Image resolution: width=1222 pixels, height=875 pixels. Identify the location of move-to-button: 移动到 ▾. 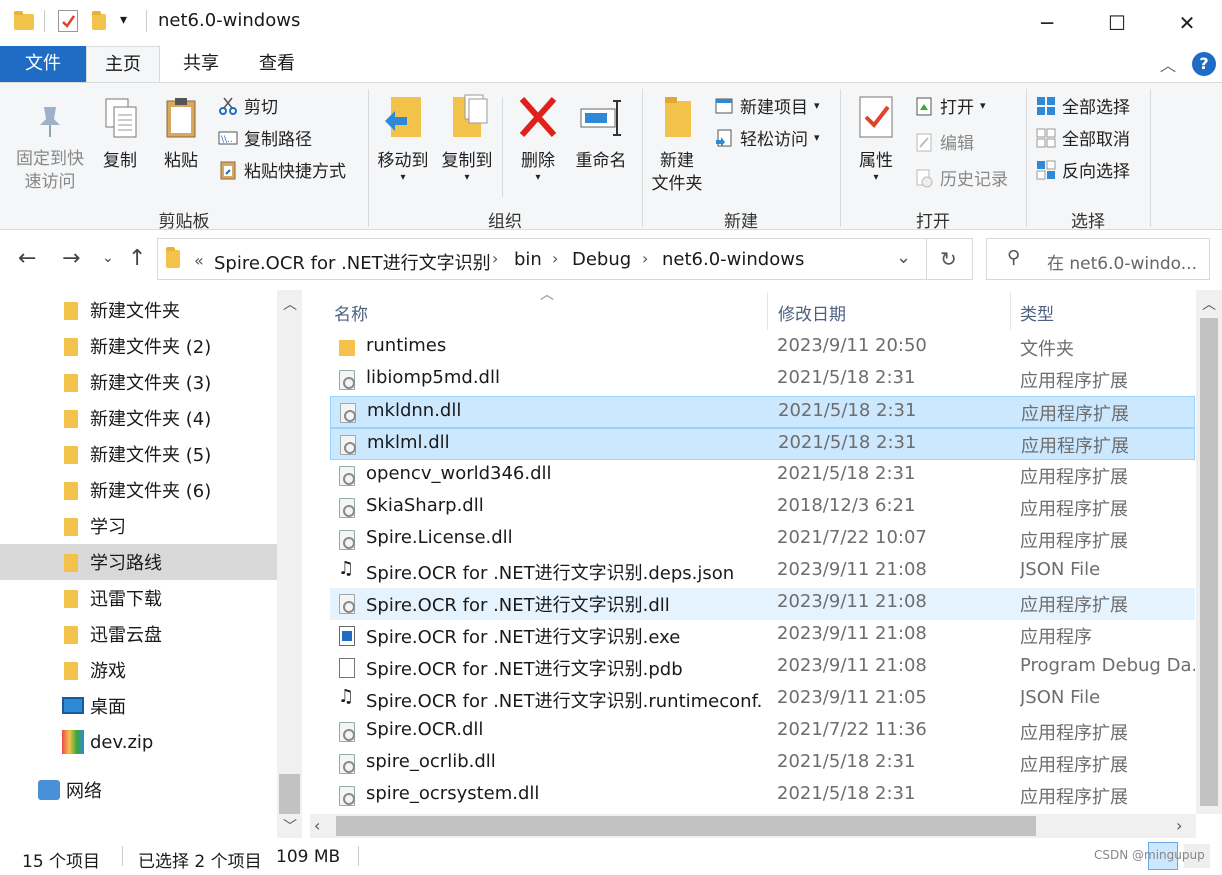
(403, 138).